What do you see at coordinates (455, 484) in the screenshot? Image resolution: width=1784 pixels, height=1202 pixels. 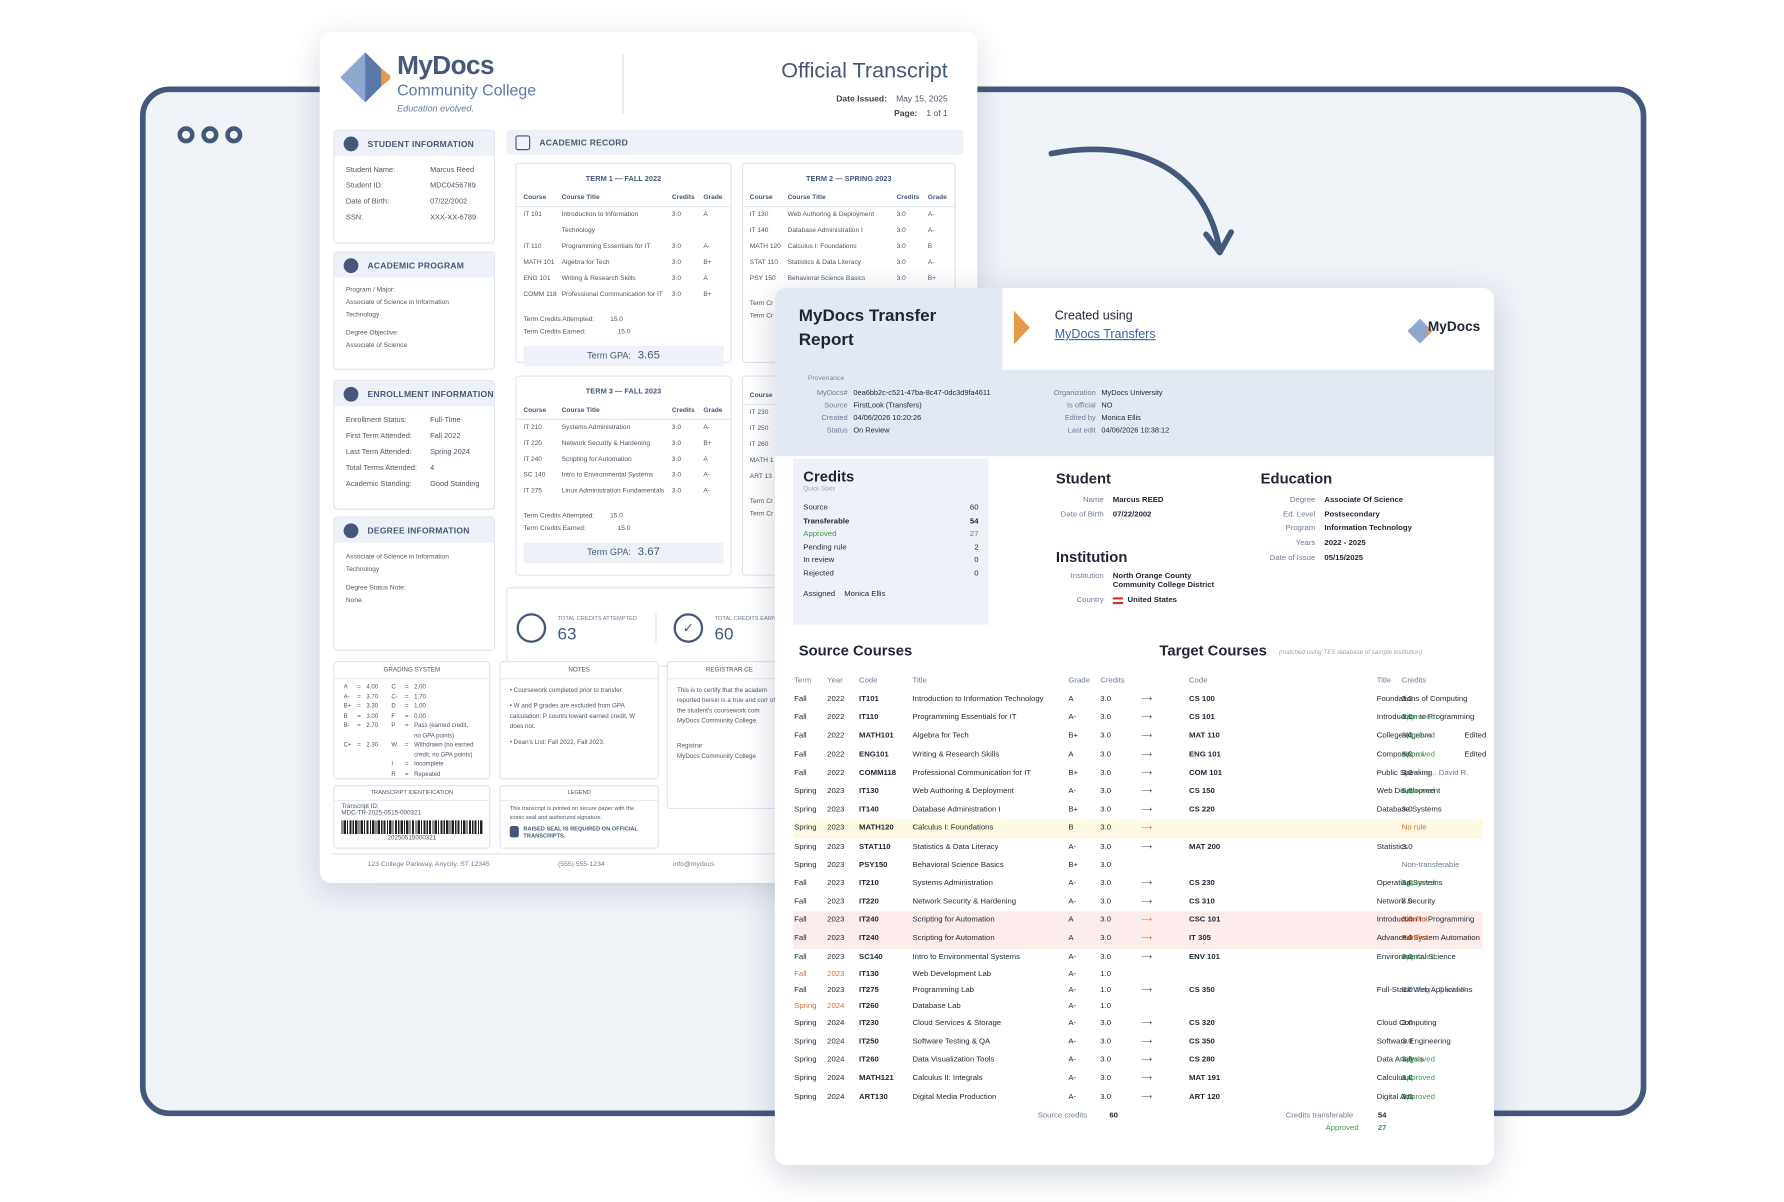 I see `info-value: Good Standing` at bounding box center [455, 484].